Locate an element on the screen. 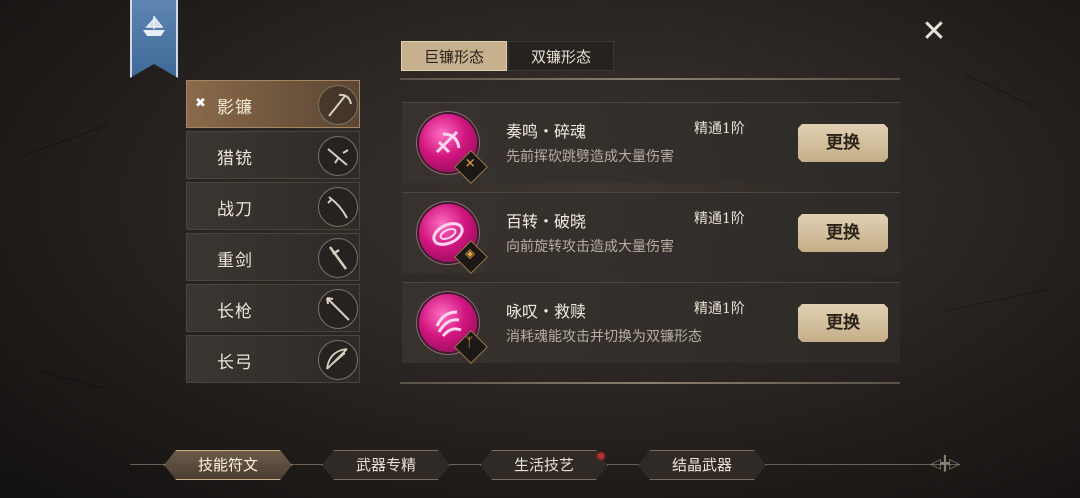 The width and height of the screenshot is (1080, 498). greatsword-icon is located at coordinates (338, 258).